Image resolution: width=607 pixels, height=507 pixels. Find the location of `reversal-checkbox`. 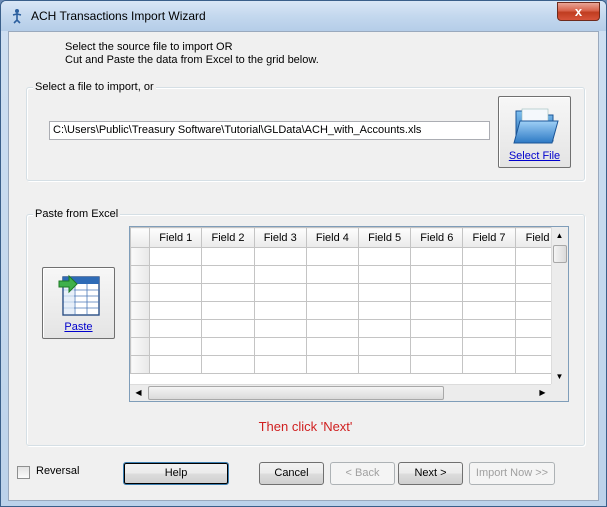

reversal-checkbox is located at coordinates (23, 472).